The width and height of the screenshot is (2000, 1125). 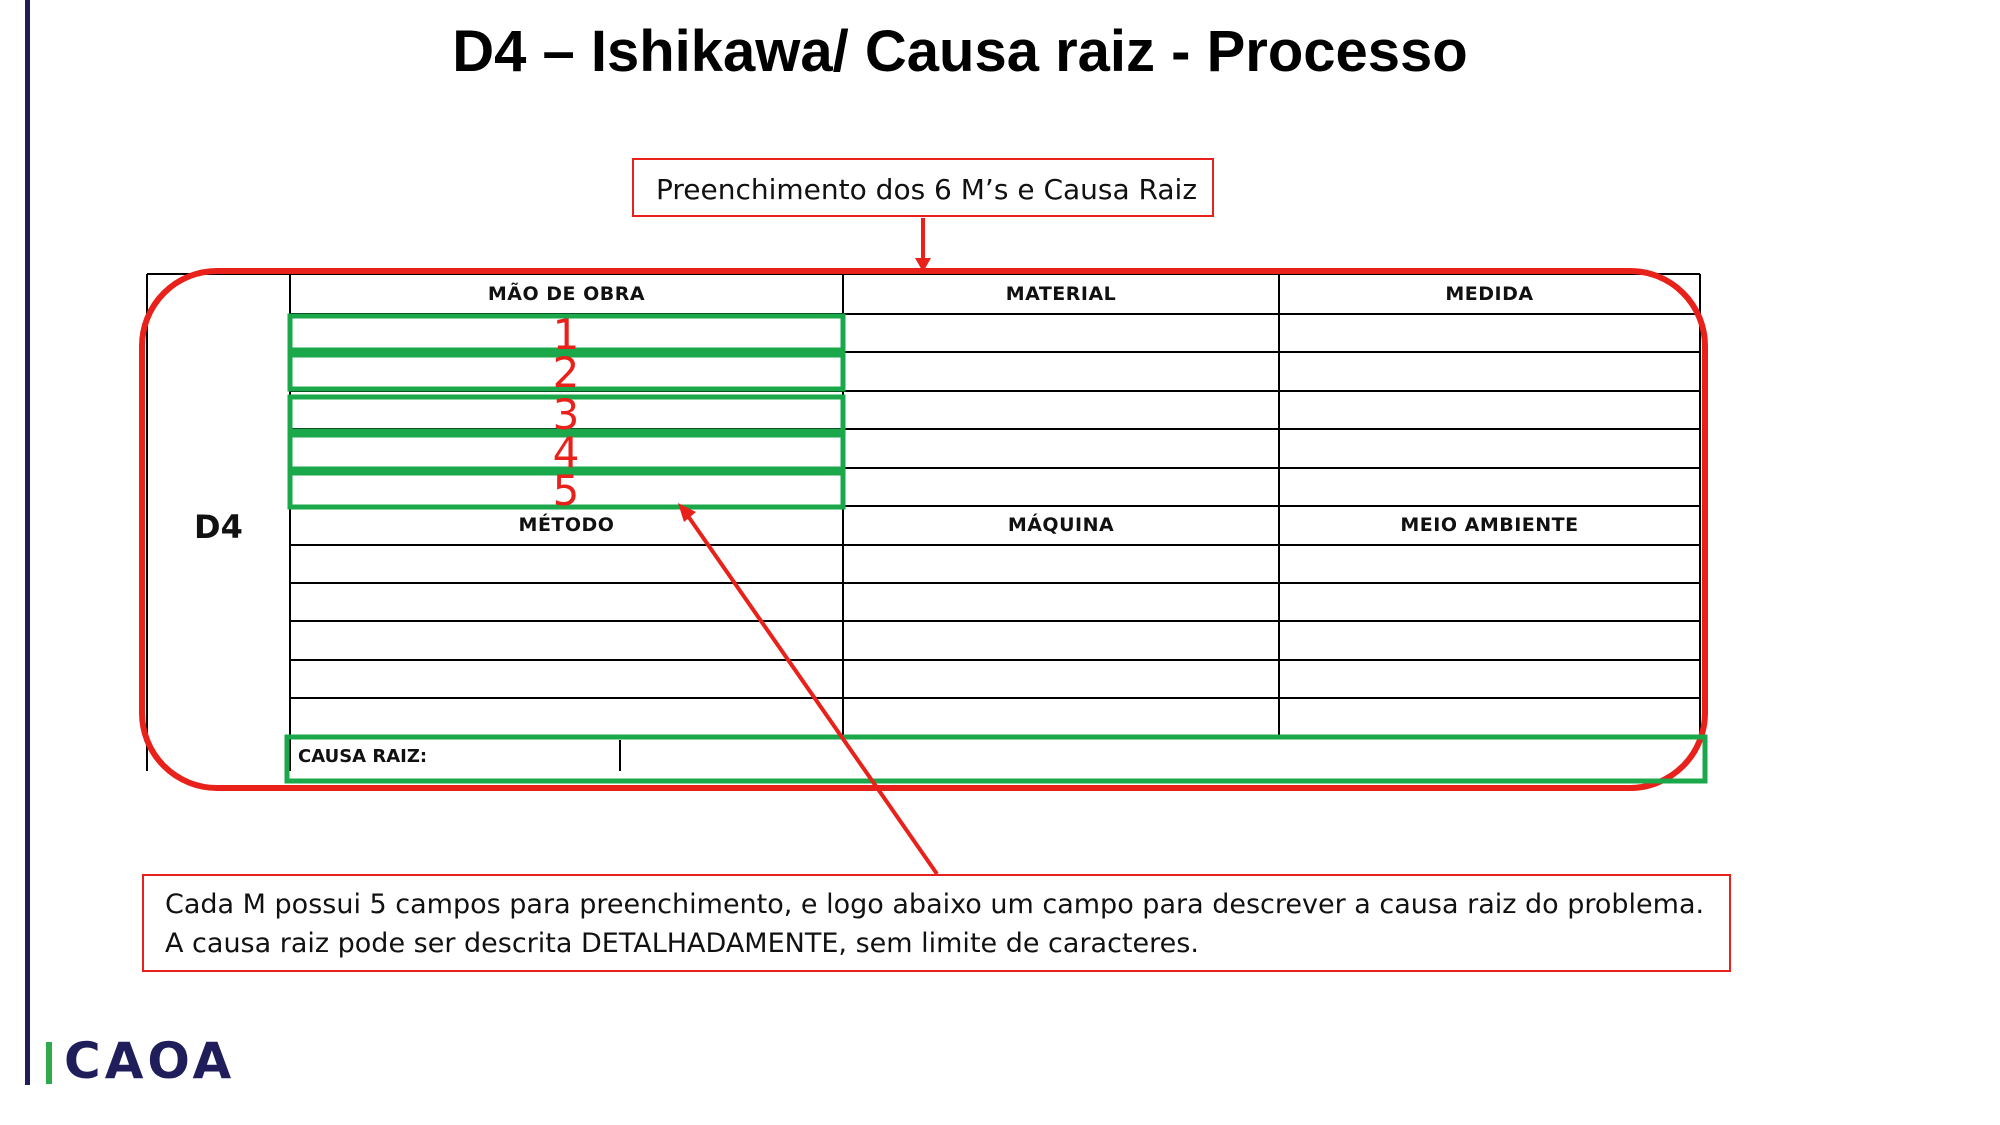 What do you see at coordinates (566, 490) in the screenshot?
I see `field-number-5: 5` at bounding box center [566, 490].